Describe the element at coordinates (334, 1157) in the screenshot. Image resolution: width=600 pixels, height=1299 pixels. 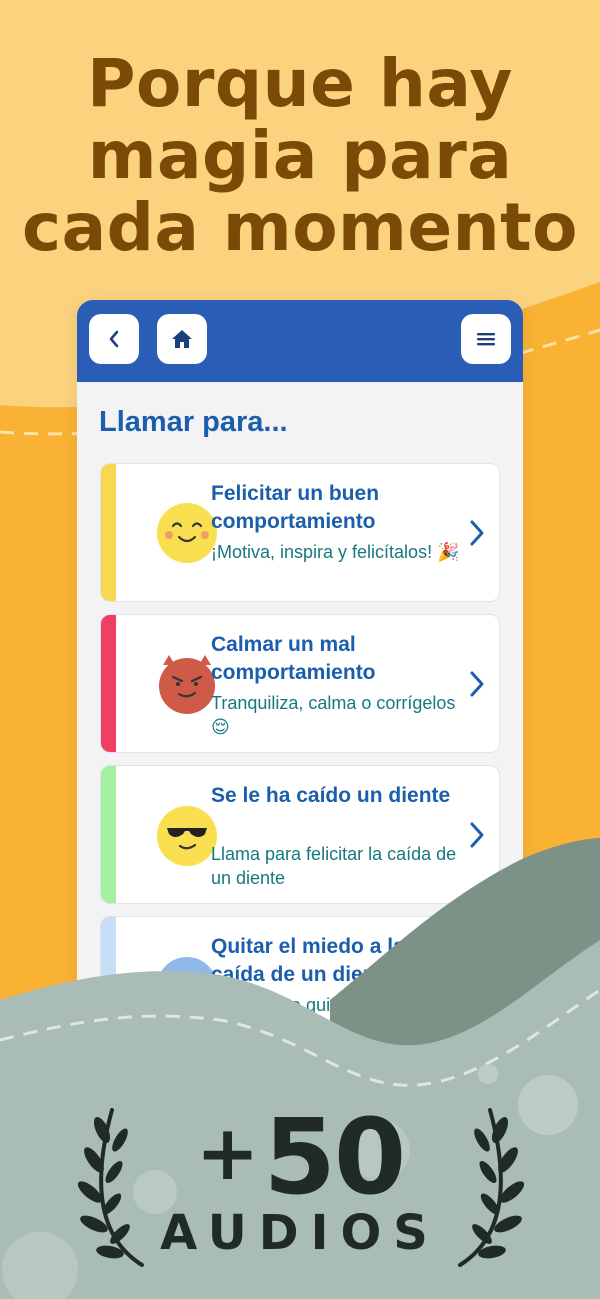
I see `audio-count-number: 50` at that location.